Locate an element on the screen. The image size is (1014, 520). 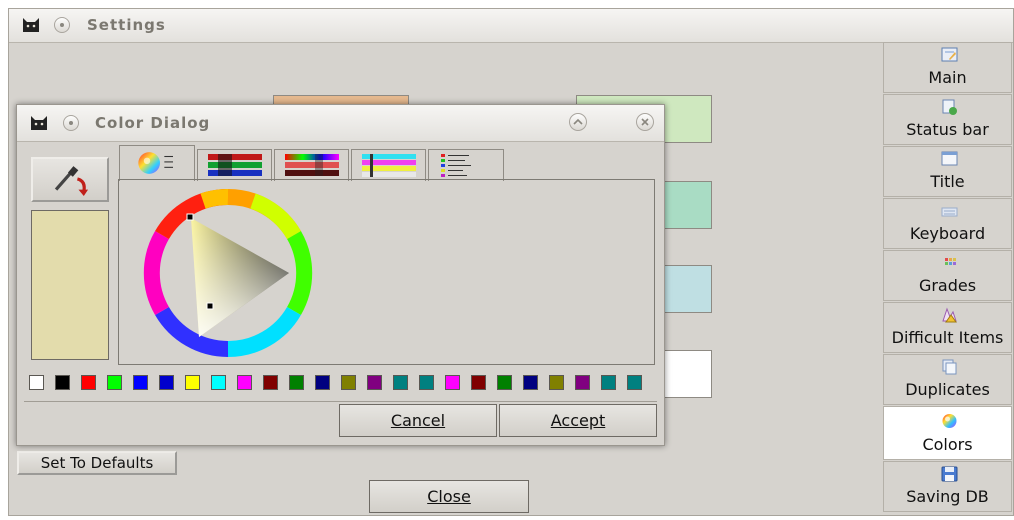
dialog-title: Color Dialog is located at coordinates (153, 123).